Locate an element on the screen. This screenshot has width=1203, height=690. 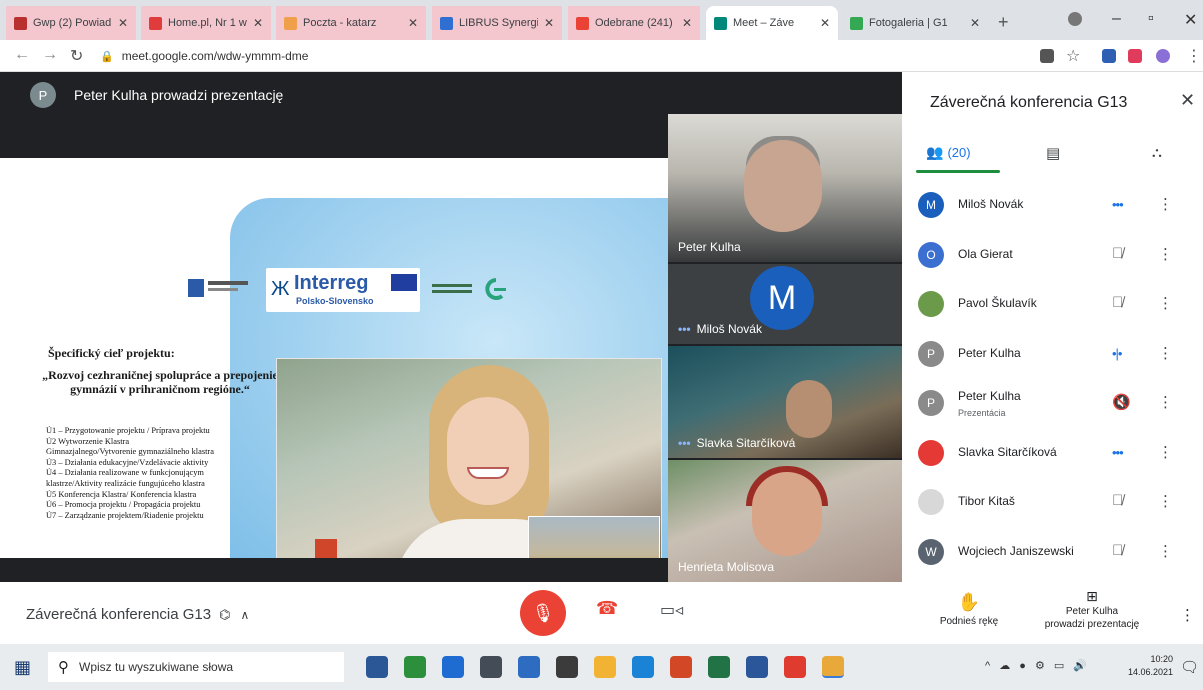
extension-icon is located at coordinates (1109, 56).